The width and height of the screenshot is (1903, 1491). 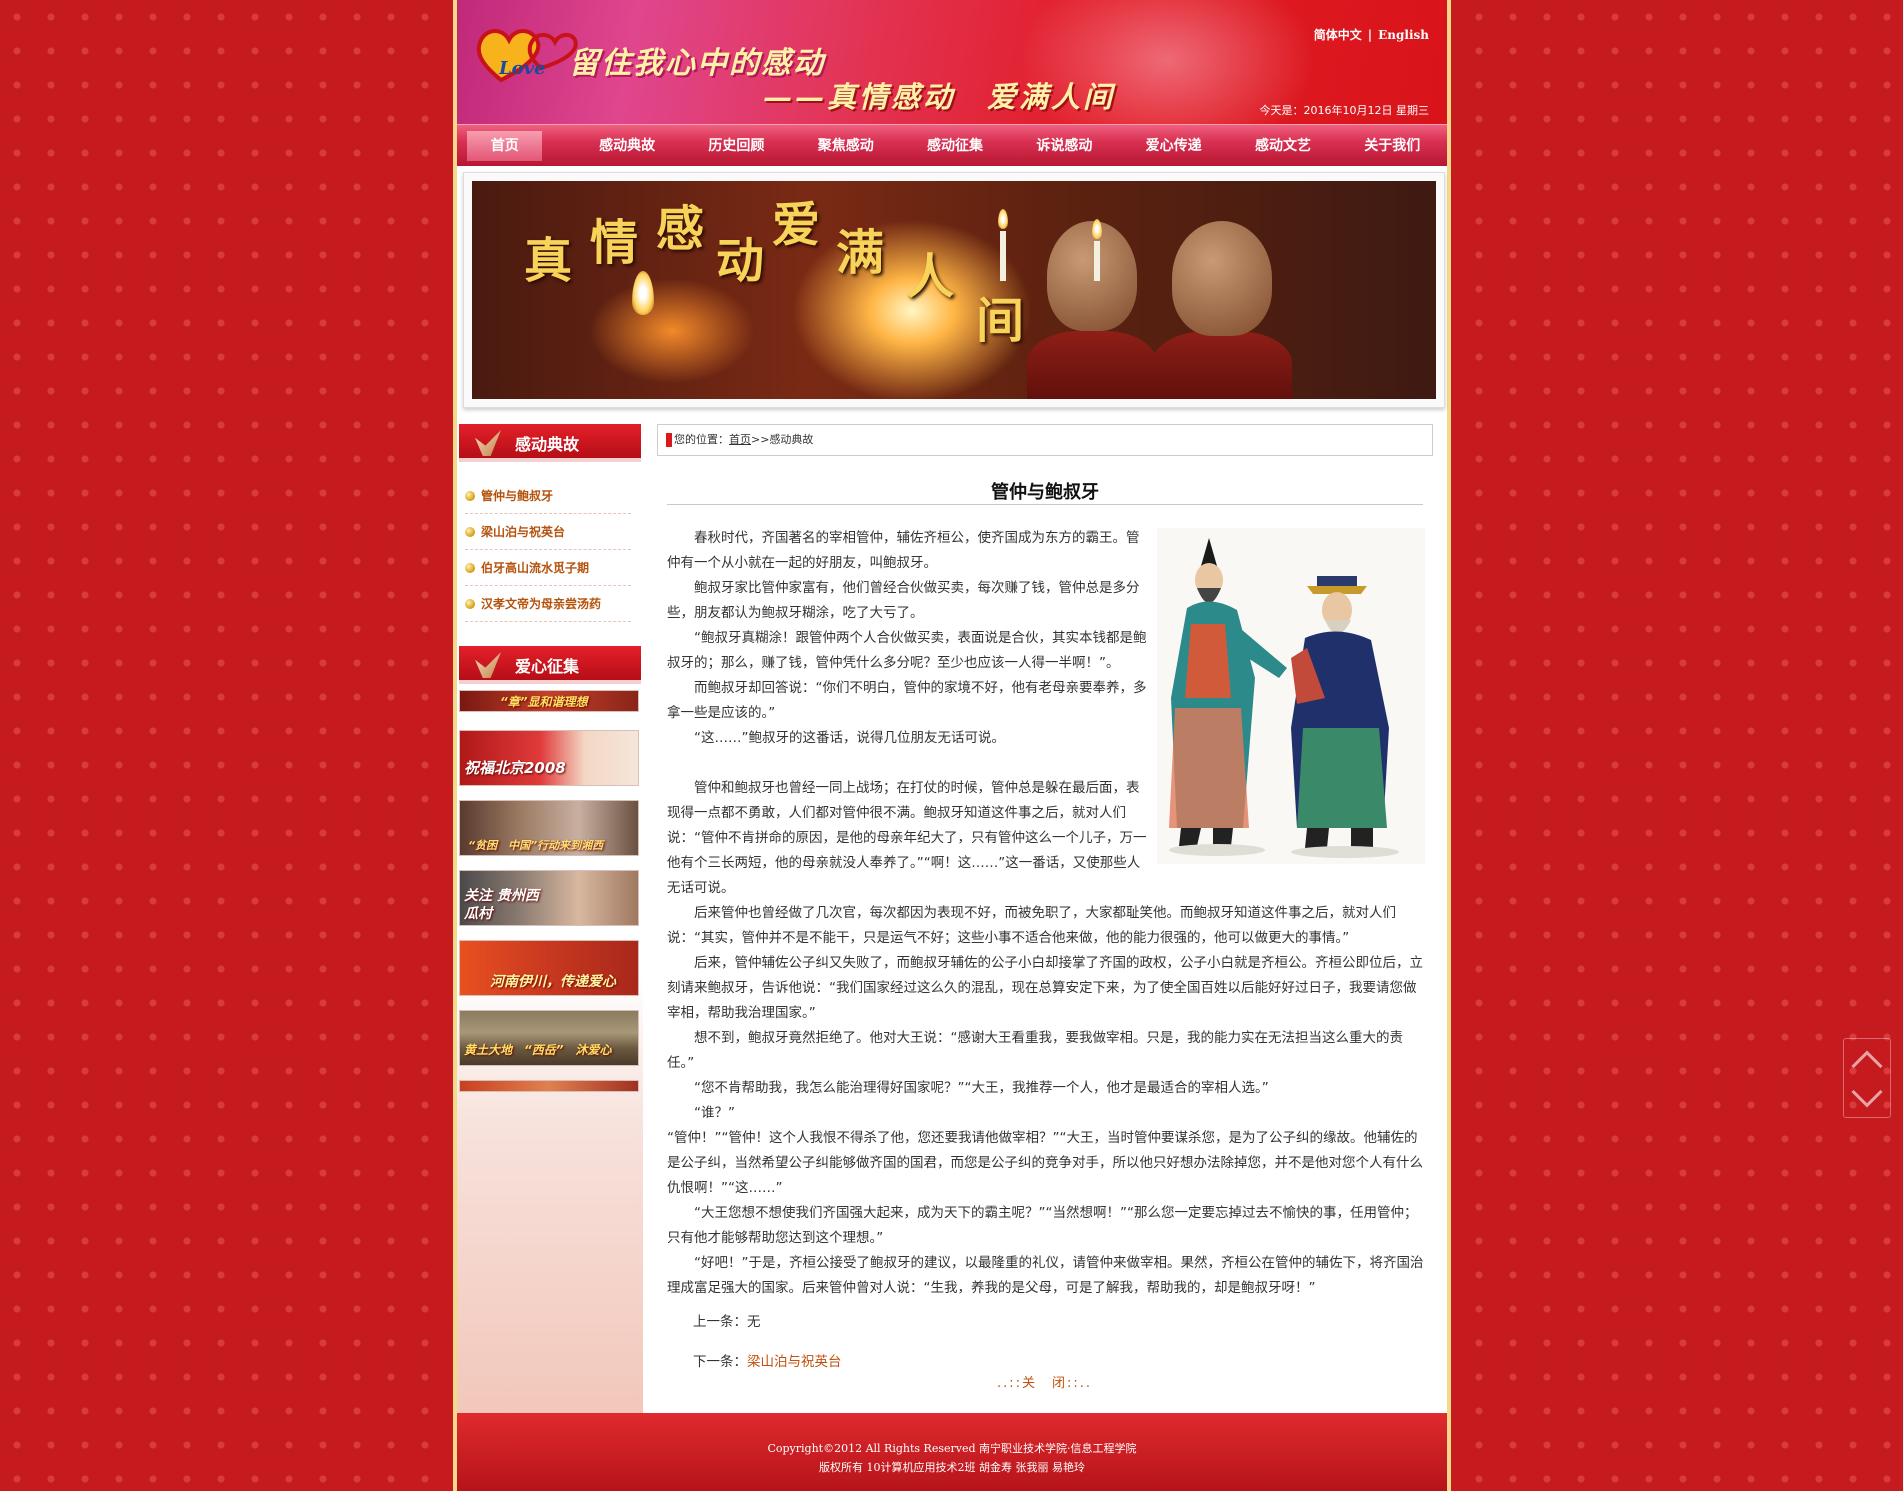 I want to click on sidebar-item-story: 汉孝文帝为母亲尝汤药, so click(x=548, y=604).